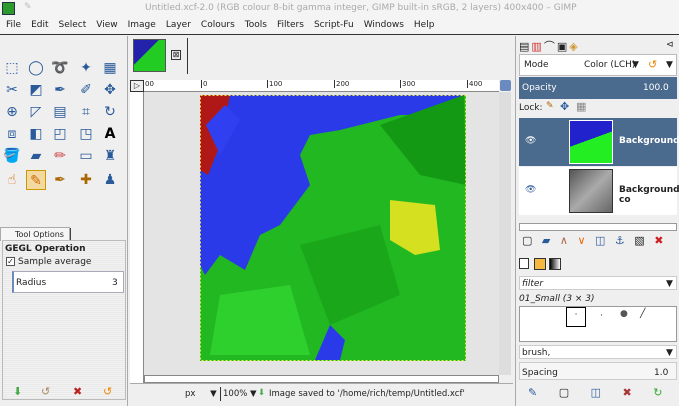 The height and width of the screenshot is (406, 679). What do you see at coordinates (555, 264) in the screenshot?
I see `gradients-tab-icon` at bounding box center [555, 264].